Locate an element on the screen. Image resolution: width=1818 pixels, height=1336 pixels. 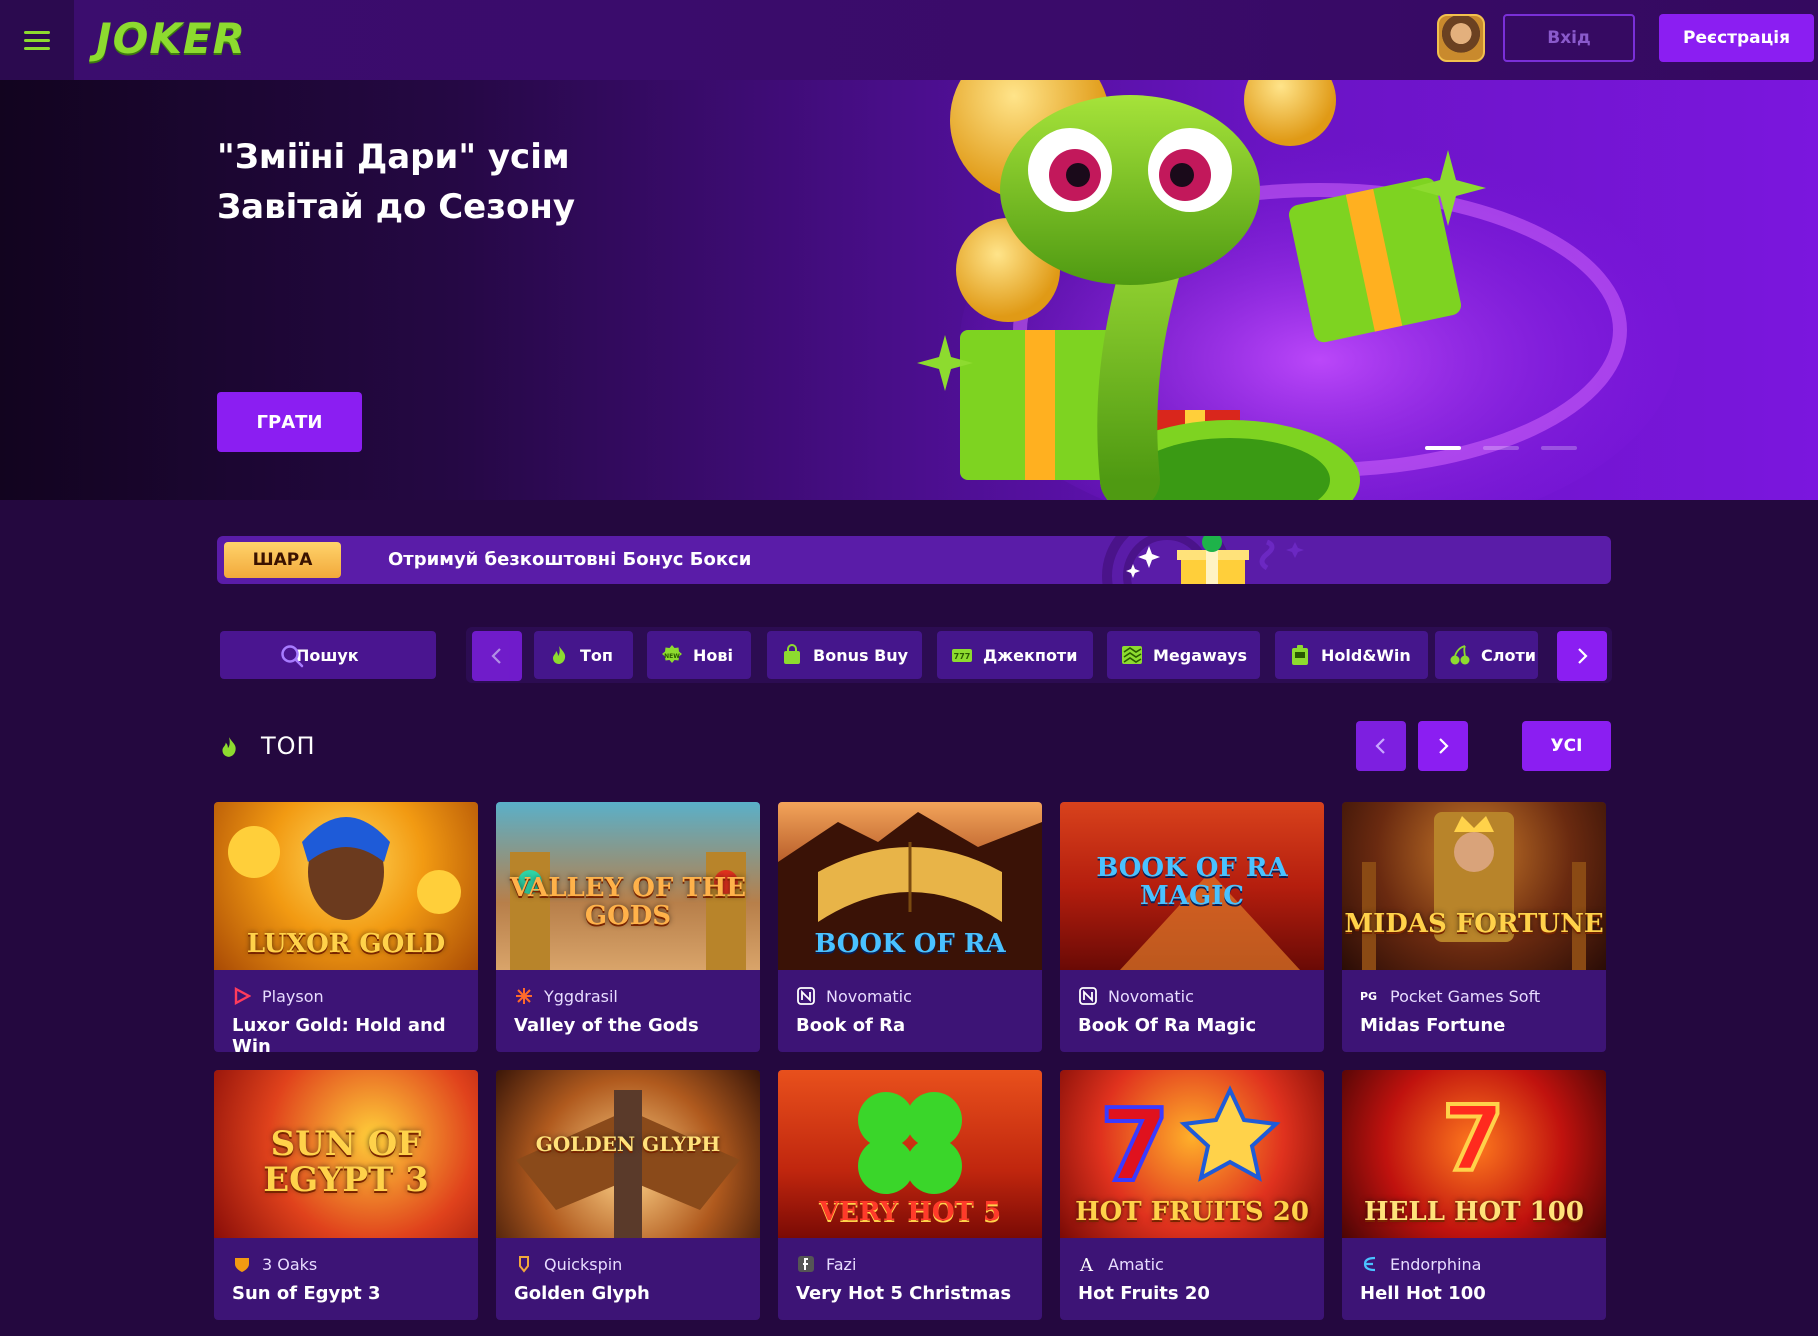
provider-name: Pocket Games Soft is located at coordinates (1465, 996).